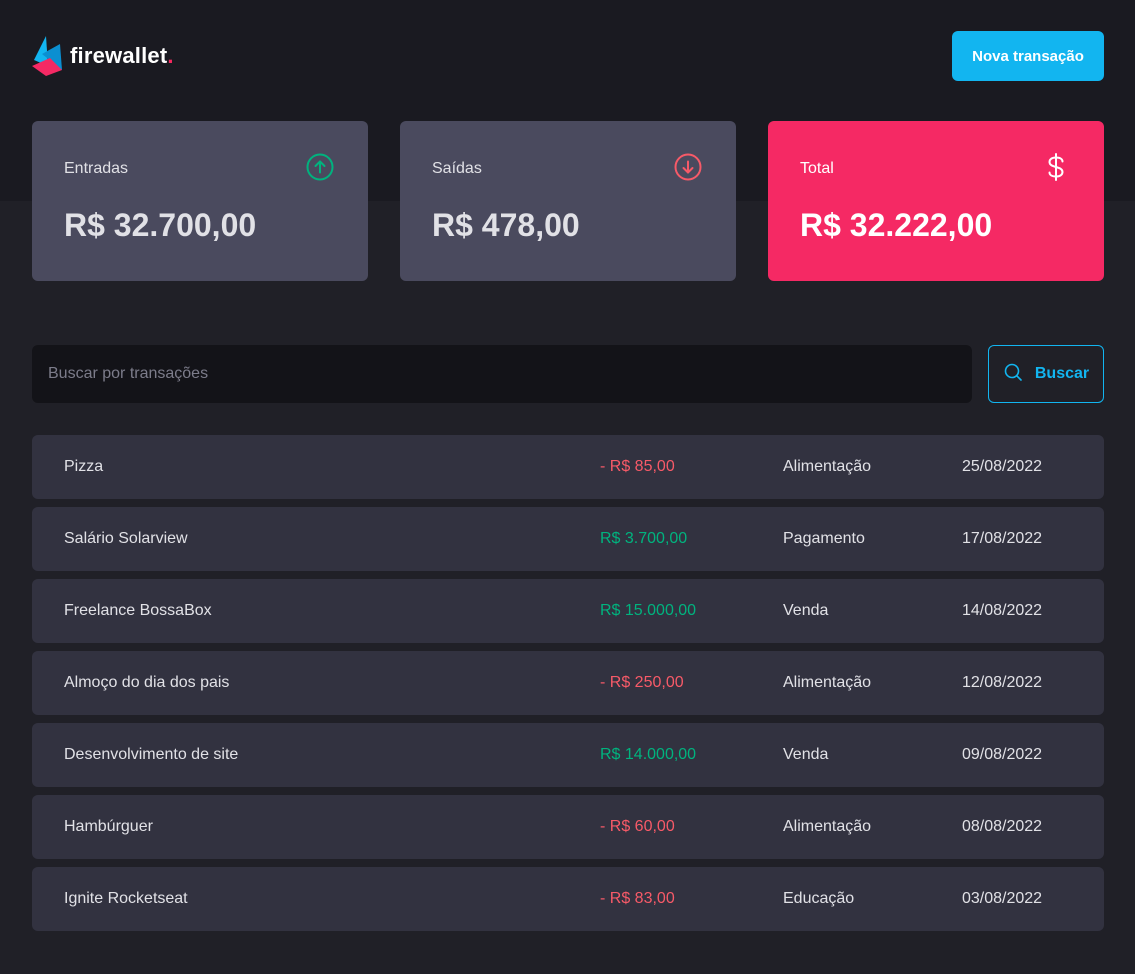  What do you see at coordinates (688, 169) in the screenshot?
I see `arrow-circle-down-icon` at bounding box center [688, 169].